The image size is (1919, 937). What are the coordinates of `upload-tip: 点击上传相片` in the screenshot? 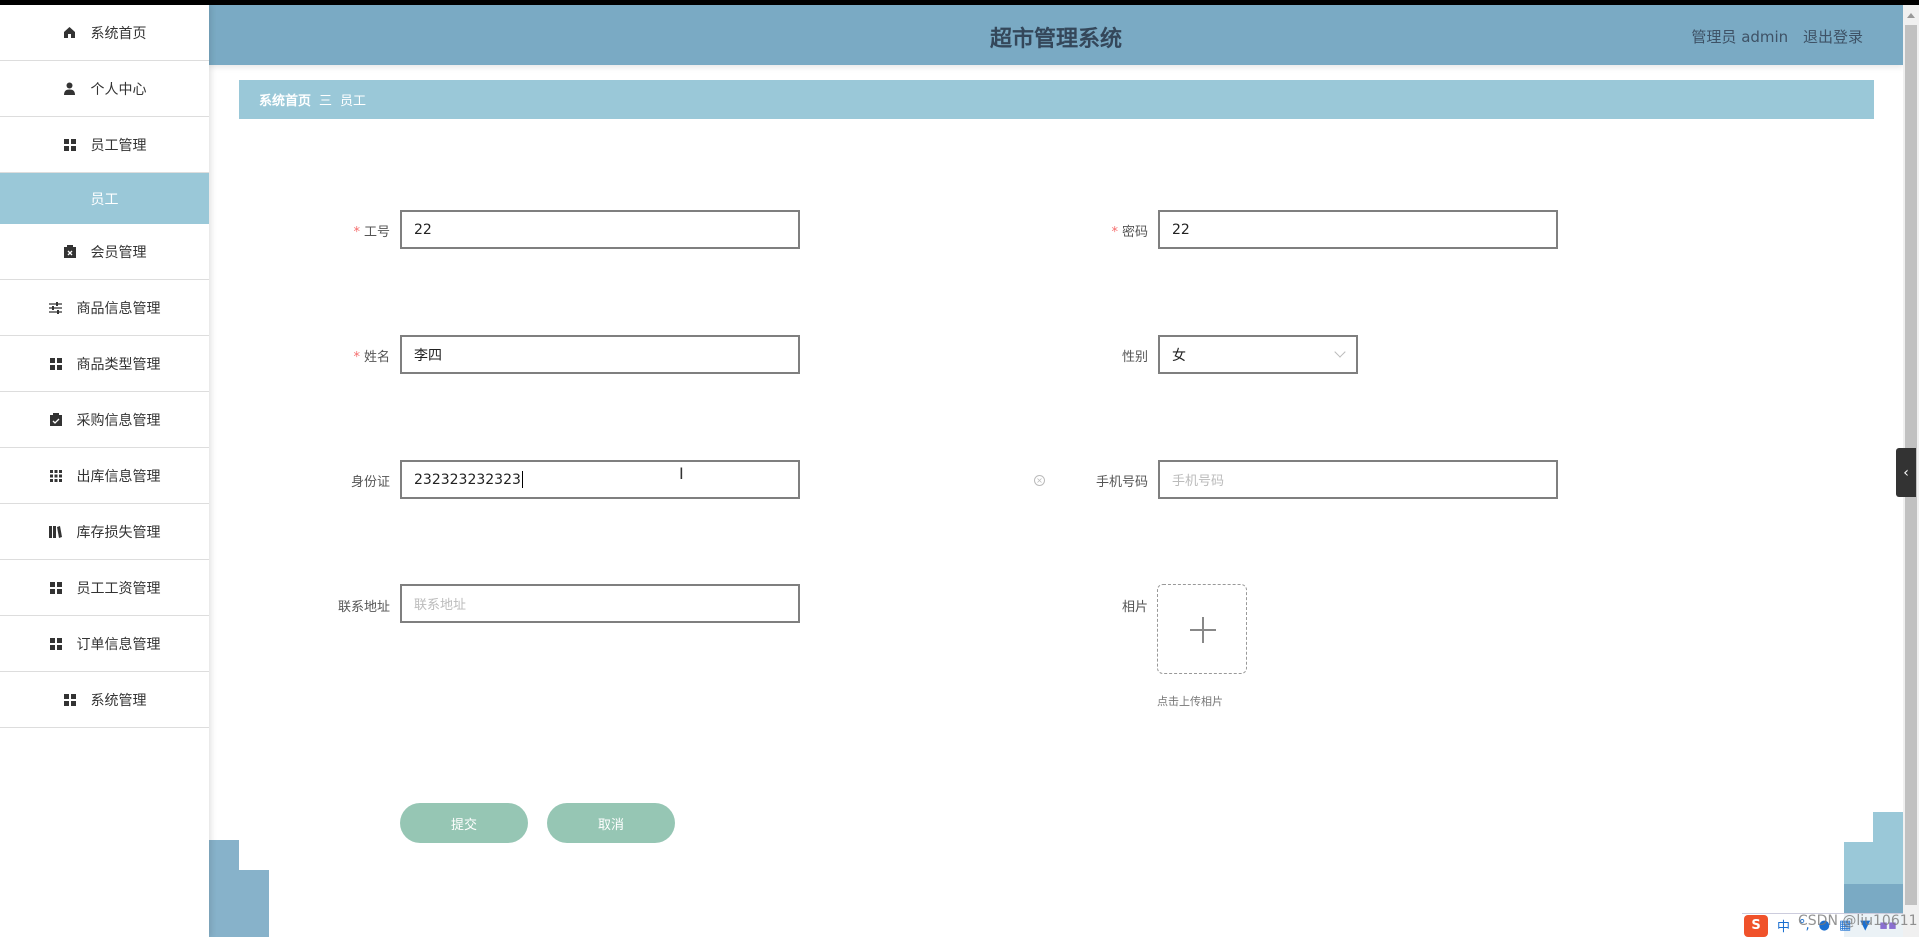 It's located at (1190, 701).